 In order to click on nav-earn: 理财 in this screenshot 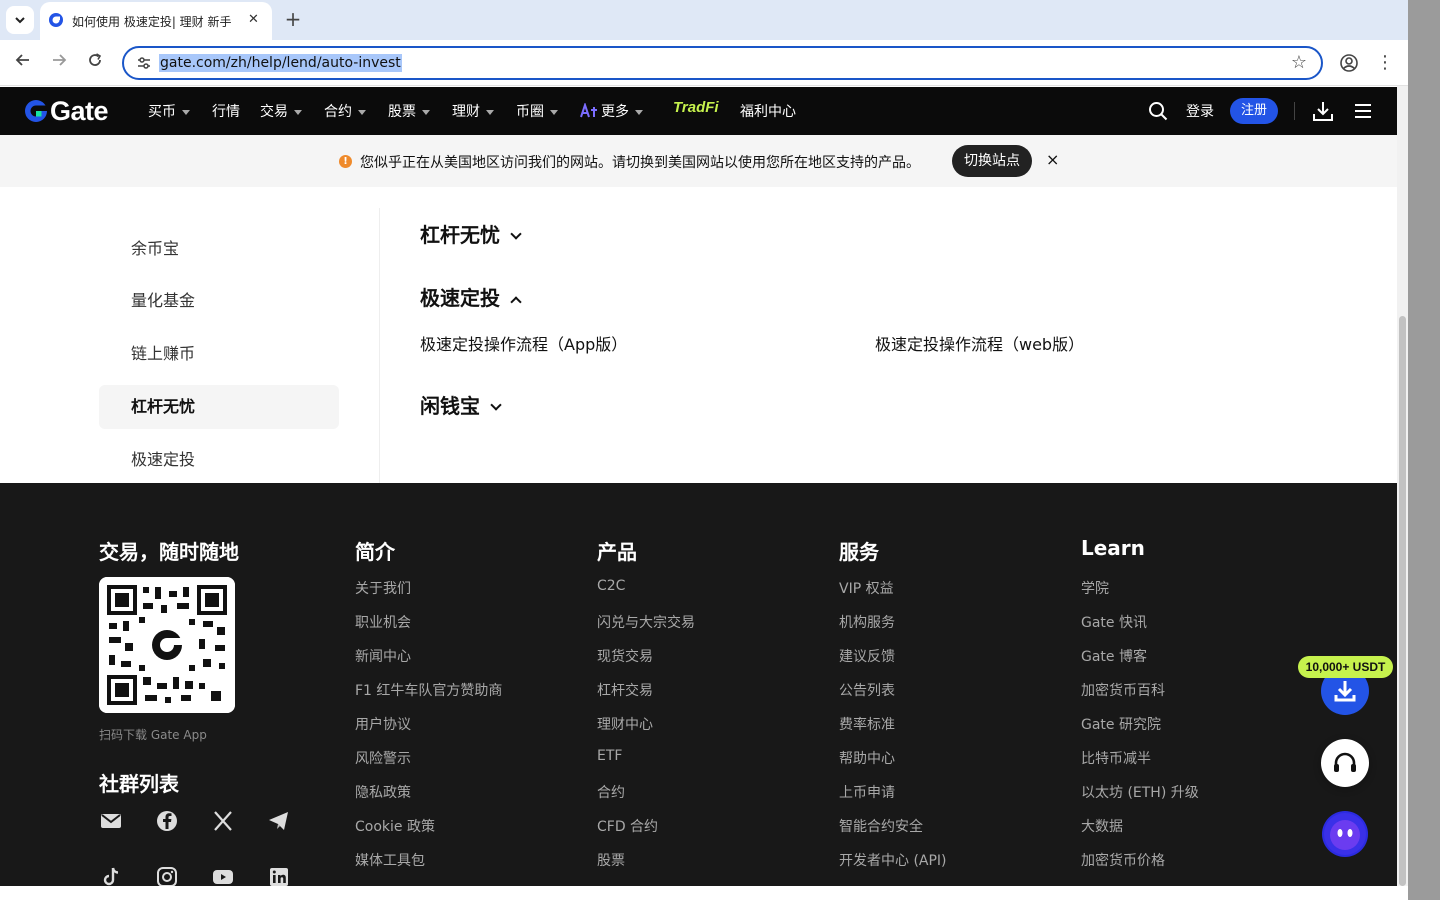, I will do `click(473, 111)`.